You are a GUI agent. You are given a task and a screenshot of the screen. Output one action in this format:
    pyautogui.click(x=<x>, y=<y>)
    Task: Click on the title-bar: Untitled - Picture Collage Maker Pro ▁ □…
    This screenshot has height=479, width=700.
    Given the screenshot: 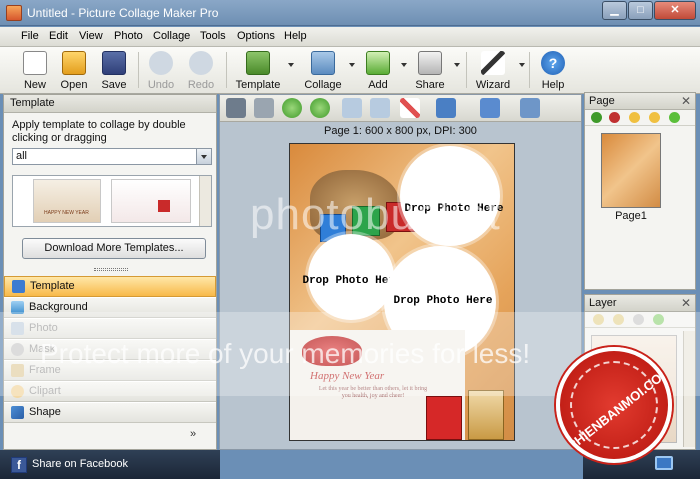 What is the action you would take?
    pyautogui.click(x=350, y=13)
    